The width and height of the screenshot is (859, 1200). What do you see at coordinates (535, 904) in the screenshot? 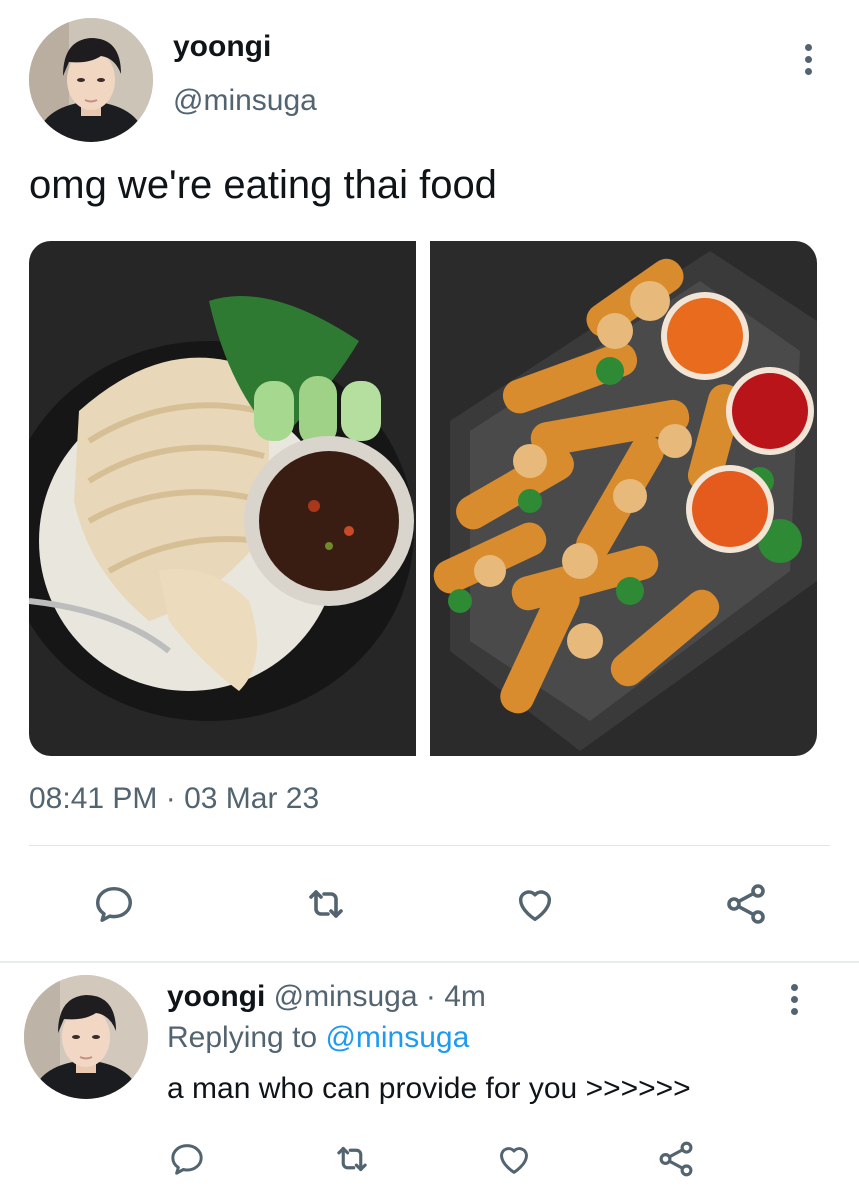
I see `like-icon` at bounding box center [535, 904].